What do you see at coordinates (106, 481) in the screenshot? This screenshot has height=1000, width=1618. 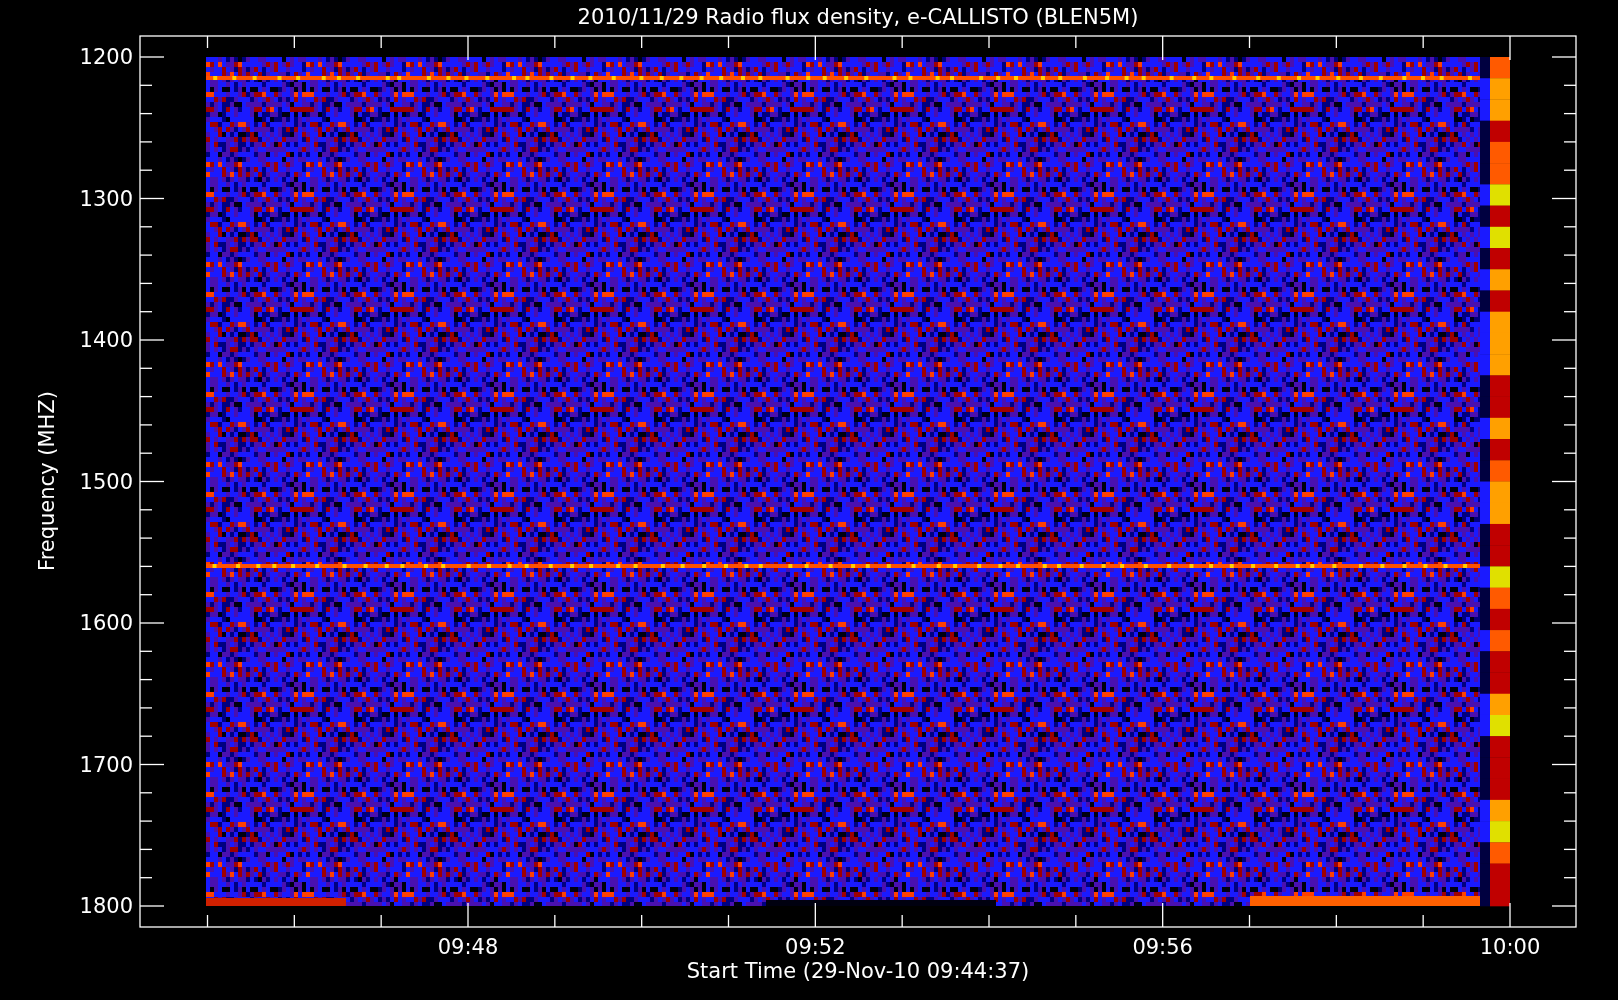 I see `y-tick-label: 1500` at bounding box center [106, 481].